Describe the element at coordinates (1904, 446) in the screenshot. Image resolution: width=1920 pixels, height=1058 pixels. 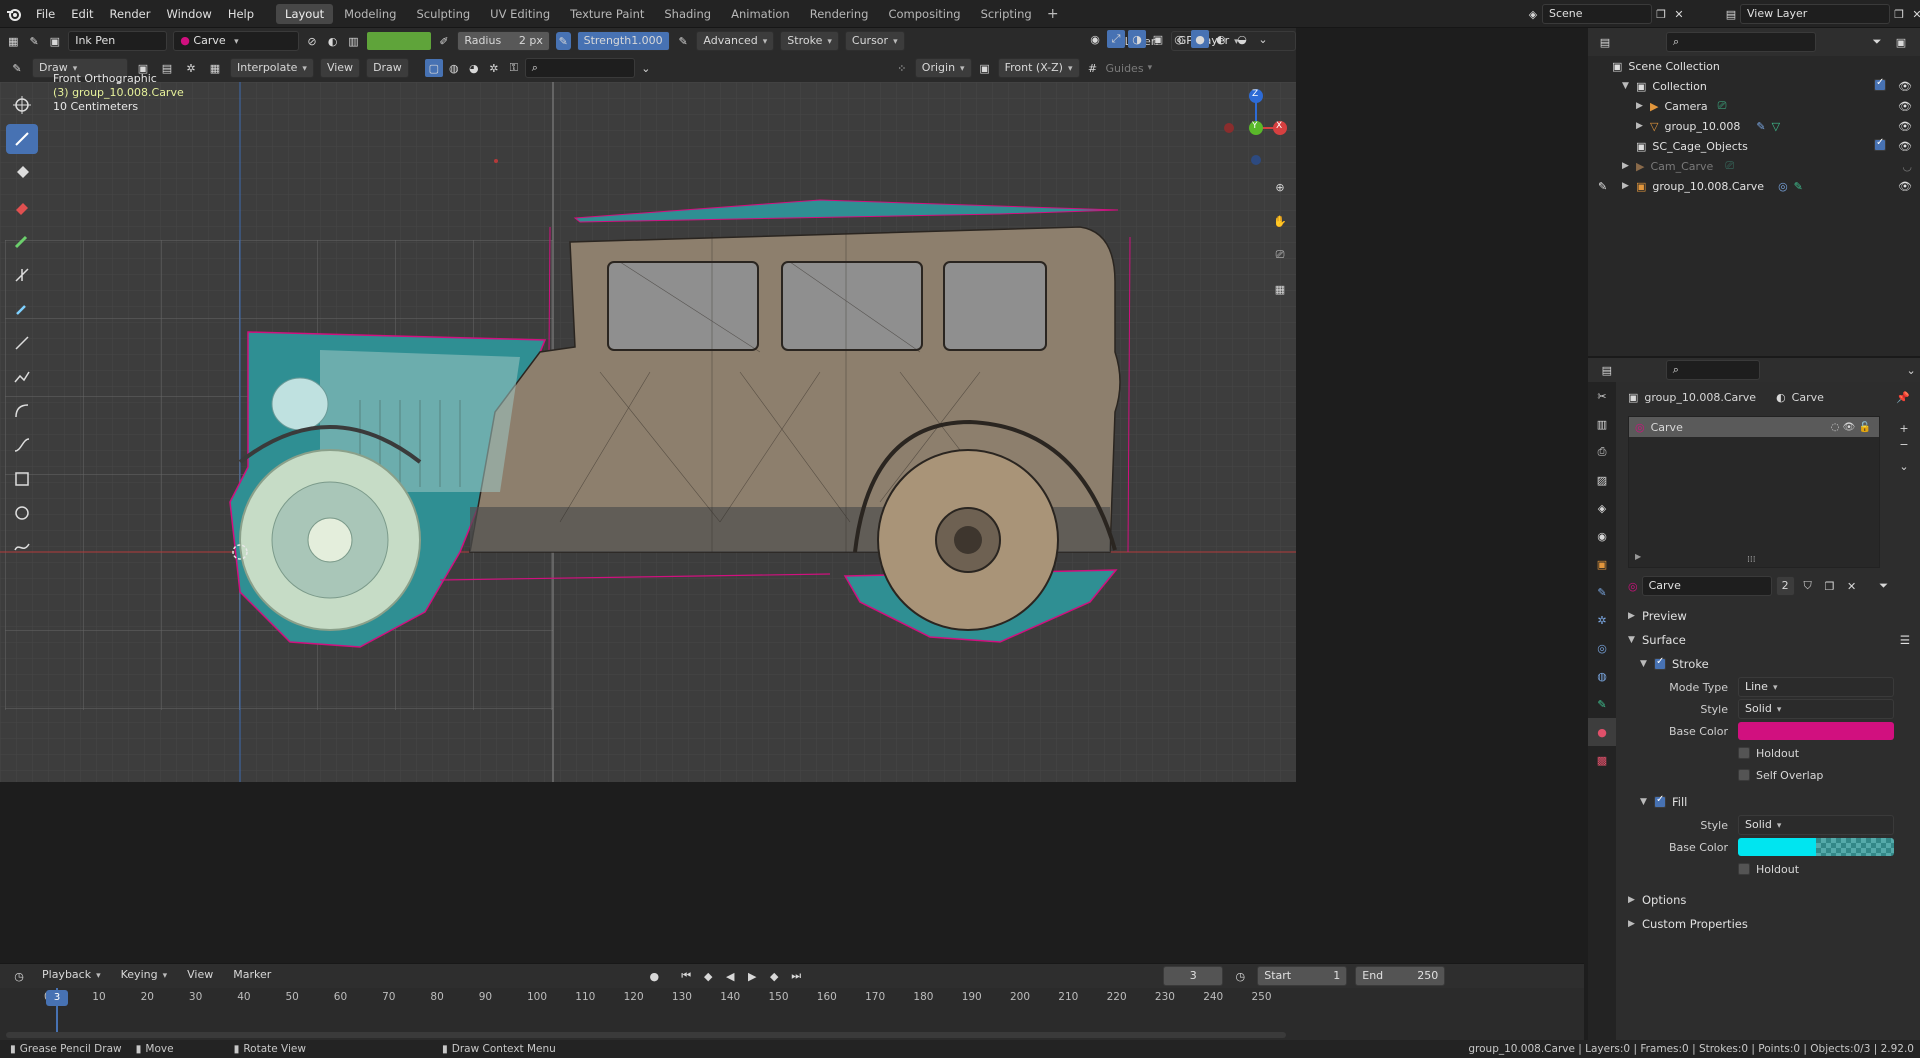
I see `remove-slot-icon: −` at that location.